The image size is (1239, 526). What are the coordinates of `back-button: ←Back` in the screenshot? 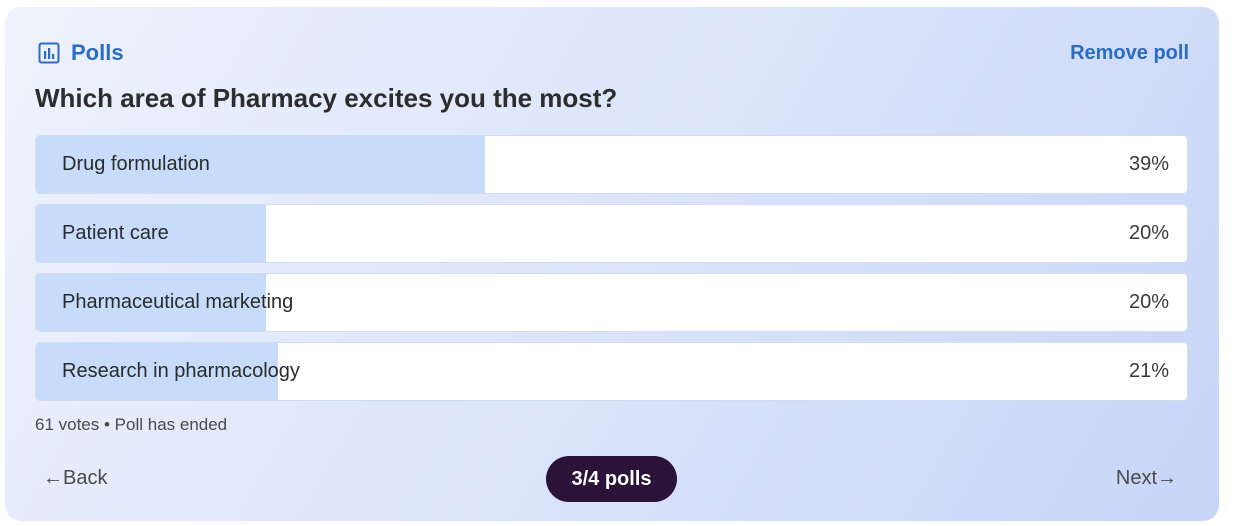 It's located at (75, 478).